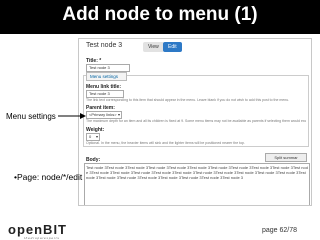 The image size is (320, 240). I want to click on page-path-bullet: •Page: node/*/edit, so click(48, 177).